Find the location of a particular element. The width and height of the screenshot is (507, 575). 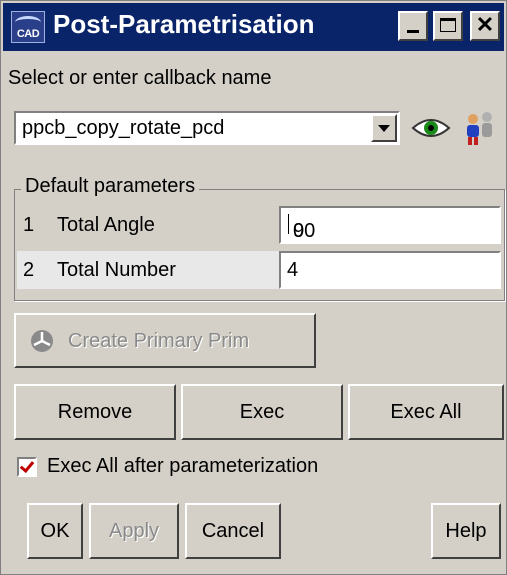

param-name: Total Number is located at coordinates (116, 270).